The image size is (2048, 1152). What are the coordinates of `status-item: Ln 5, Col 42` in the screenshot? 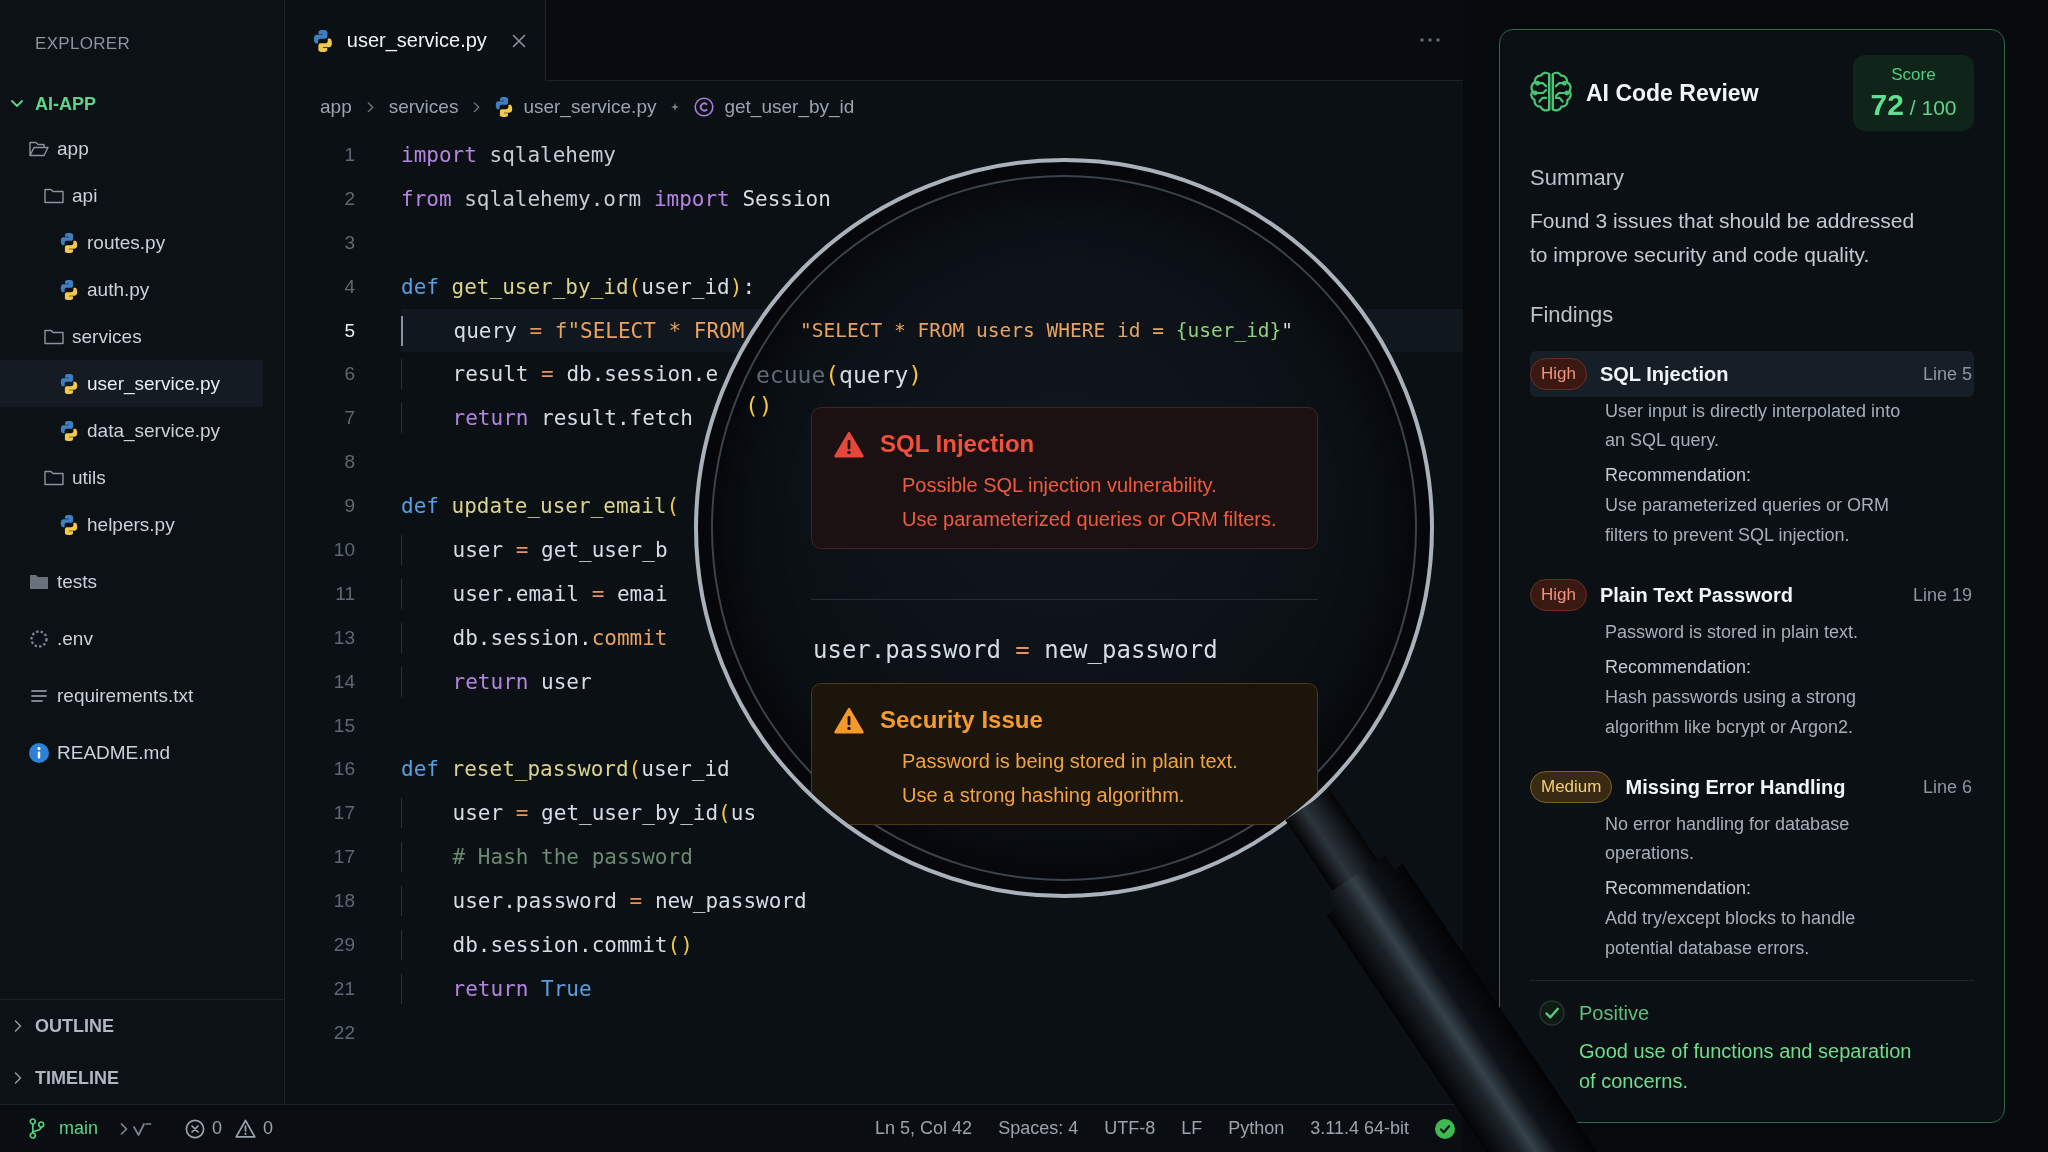 It's located at (924, 1128).